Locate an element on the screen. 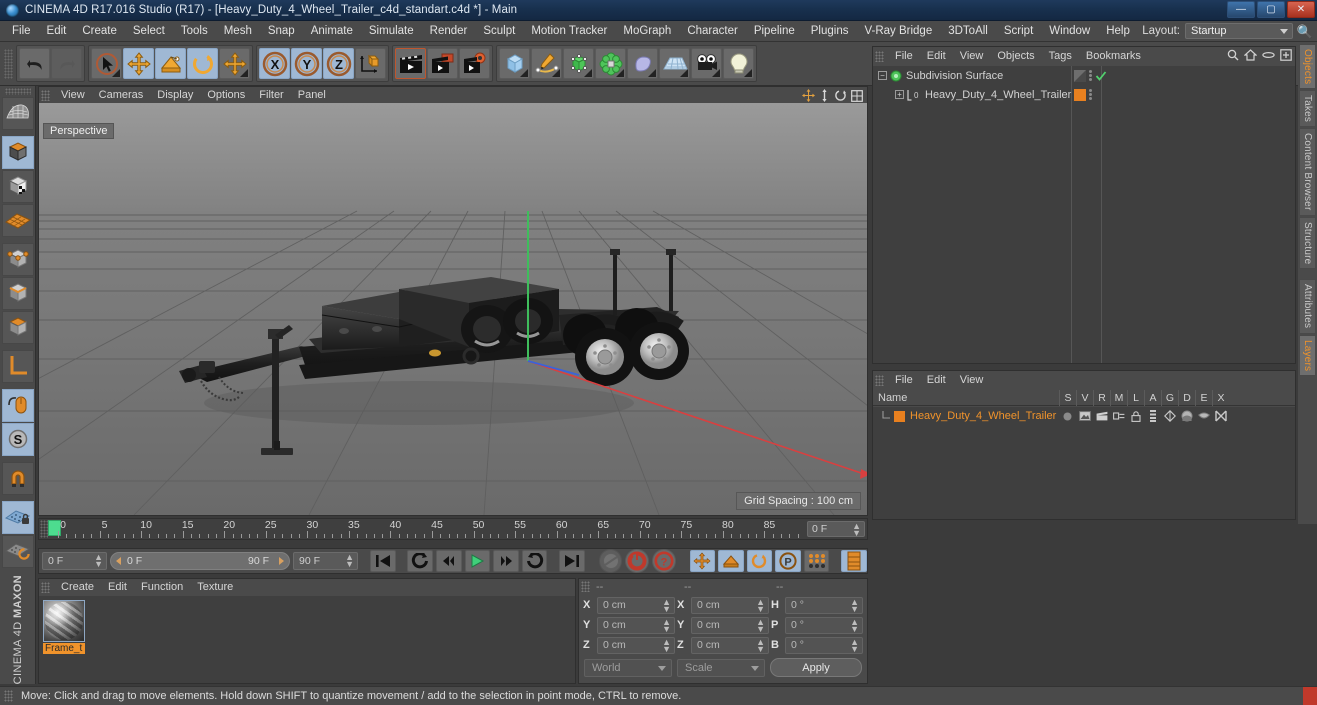 The height and width of the screenshot is (705, 1317). object-menu-bookmarks: Bookmarks is located at coordinates (1113, 56).